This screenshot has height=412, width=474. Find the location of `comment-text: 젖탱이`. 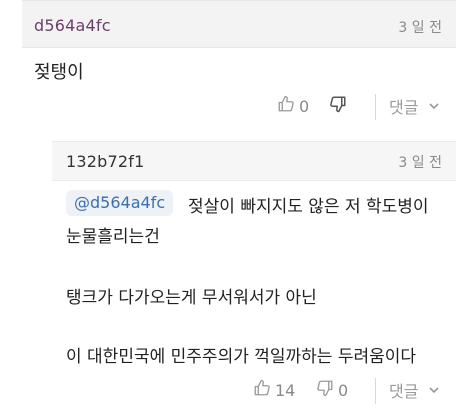

comment-text: 젖탱이 is located at coordinates (59, 72).